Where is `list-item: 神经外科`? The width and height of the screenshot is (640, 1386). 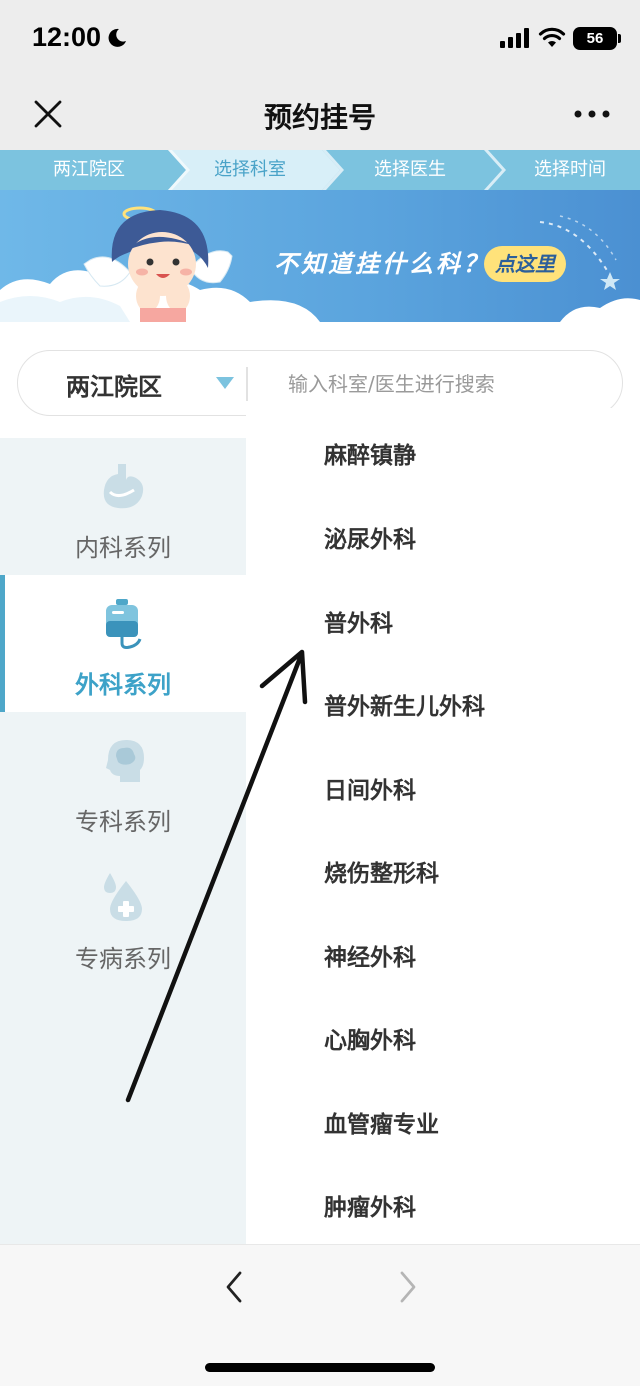
list-item: 神经外科 is located at coordinates (370, 955).